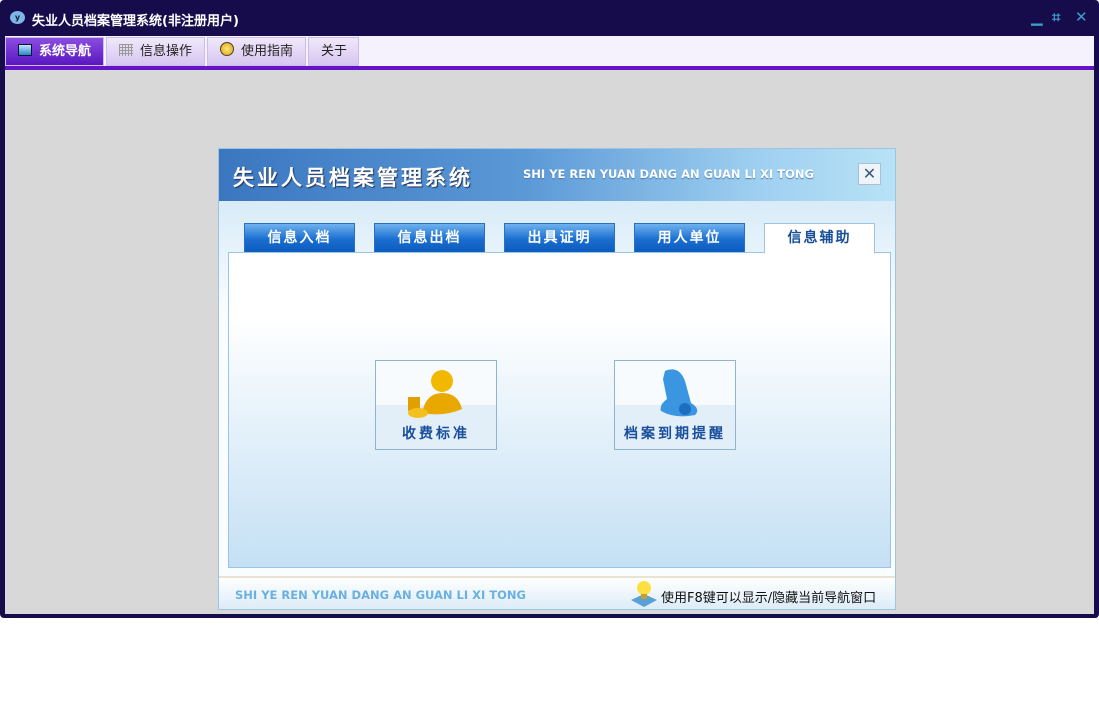  I want to click on tab-info-out: 信息出档, so click(429, 238).